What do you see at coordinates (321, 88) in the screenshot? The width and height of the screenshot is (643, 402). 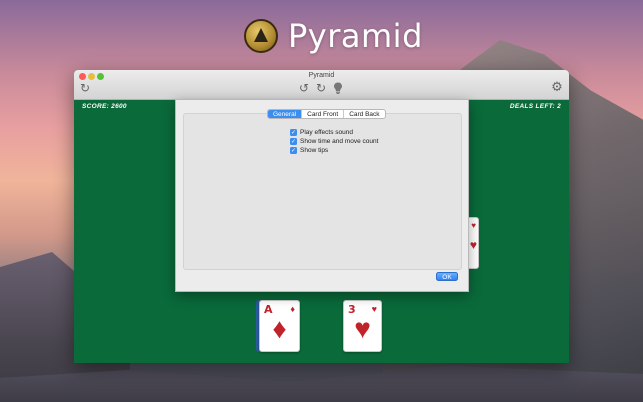 I see `redo-icon: ↻` at bounding box center [321, 88].